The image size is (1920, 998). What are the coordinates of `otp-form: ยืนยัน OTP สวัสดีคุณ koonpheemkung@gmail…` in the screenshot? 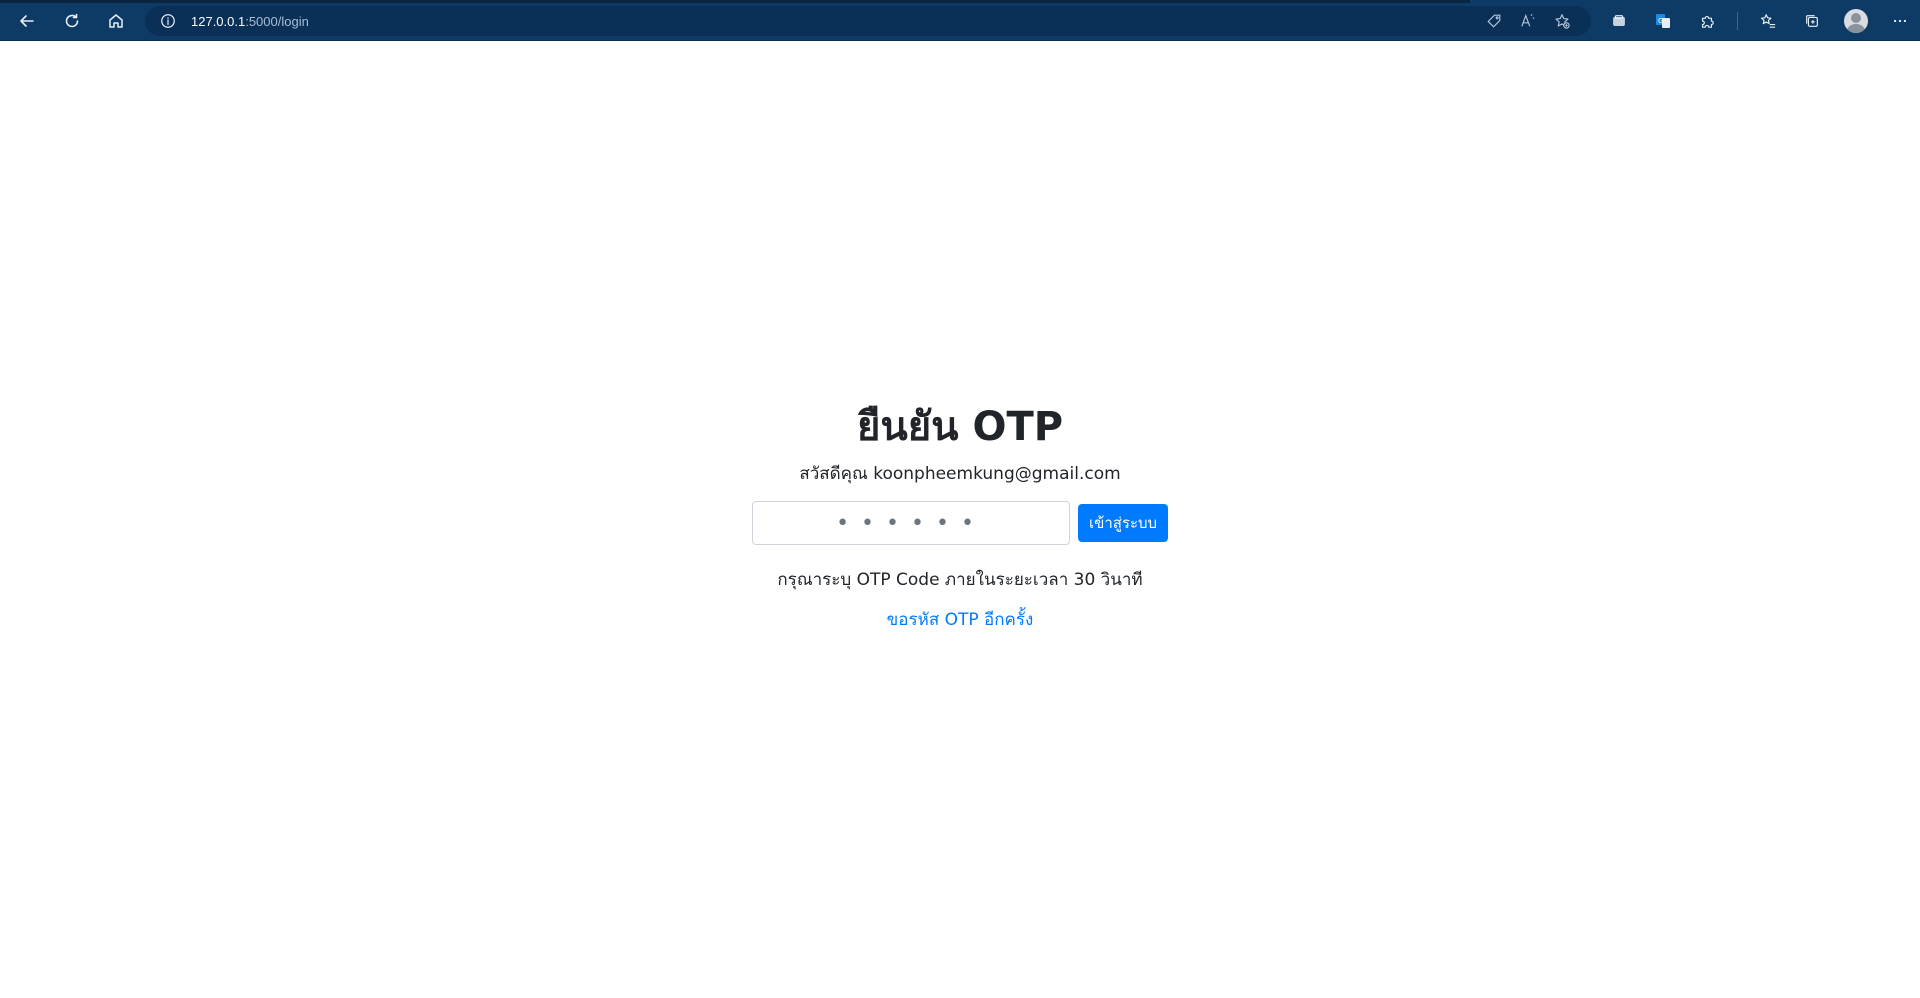 It's located at (960, 516).